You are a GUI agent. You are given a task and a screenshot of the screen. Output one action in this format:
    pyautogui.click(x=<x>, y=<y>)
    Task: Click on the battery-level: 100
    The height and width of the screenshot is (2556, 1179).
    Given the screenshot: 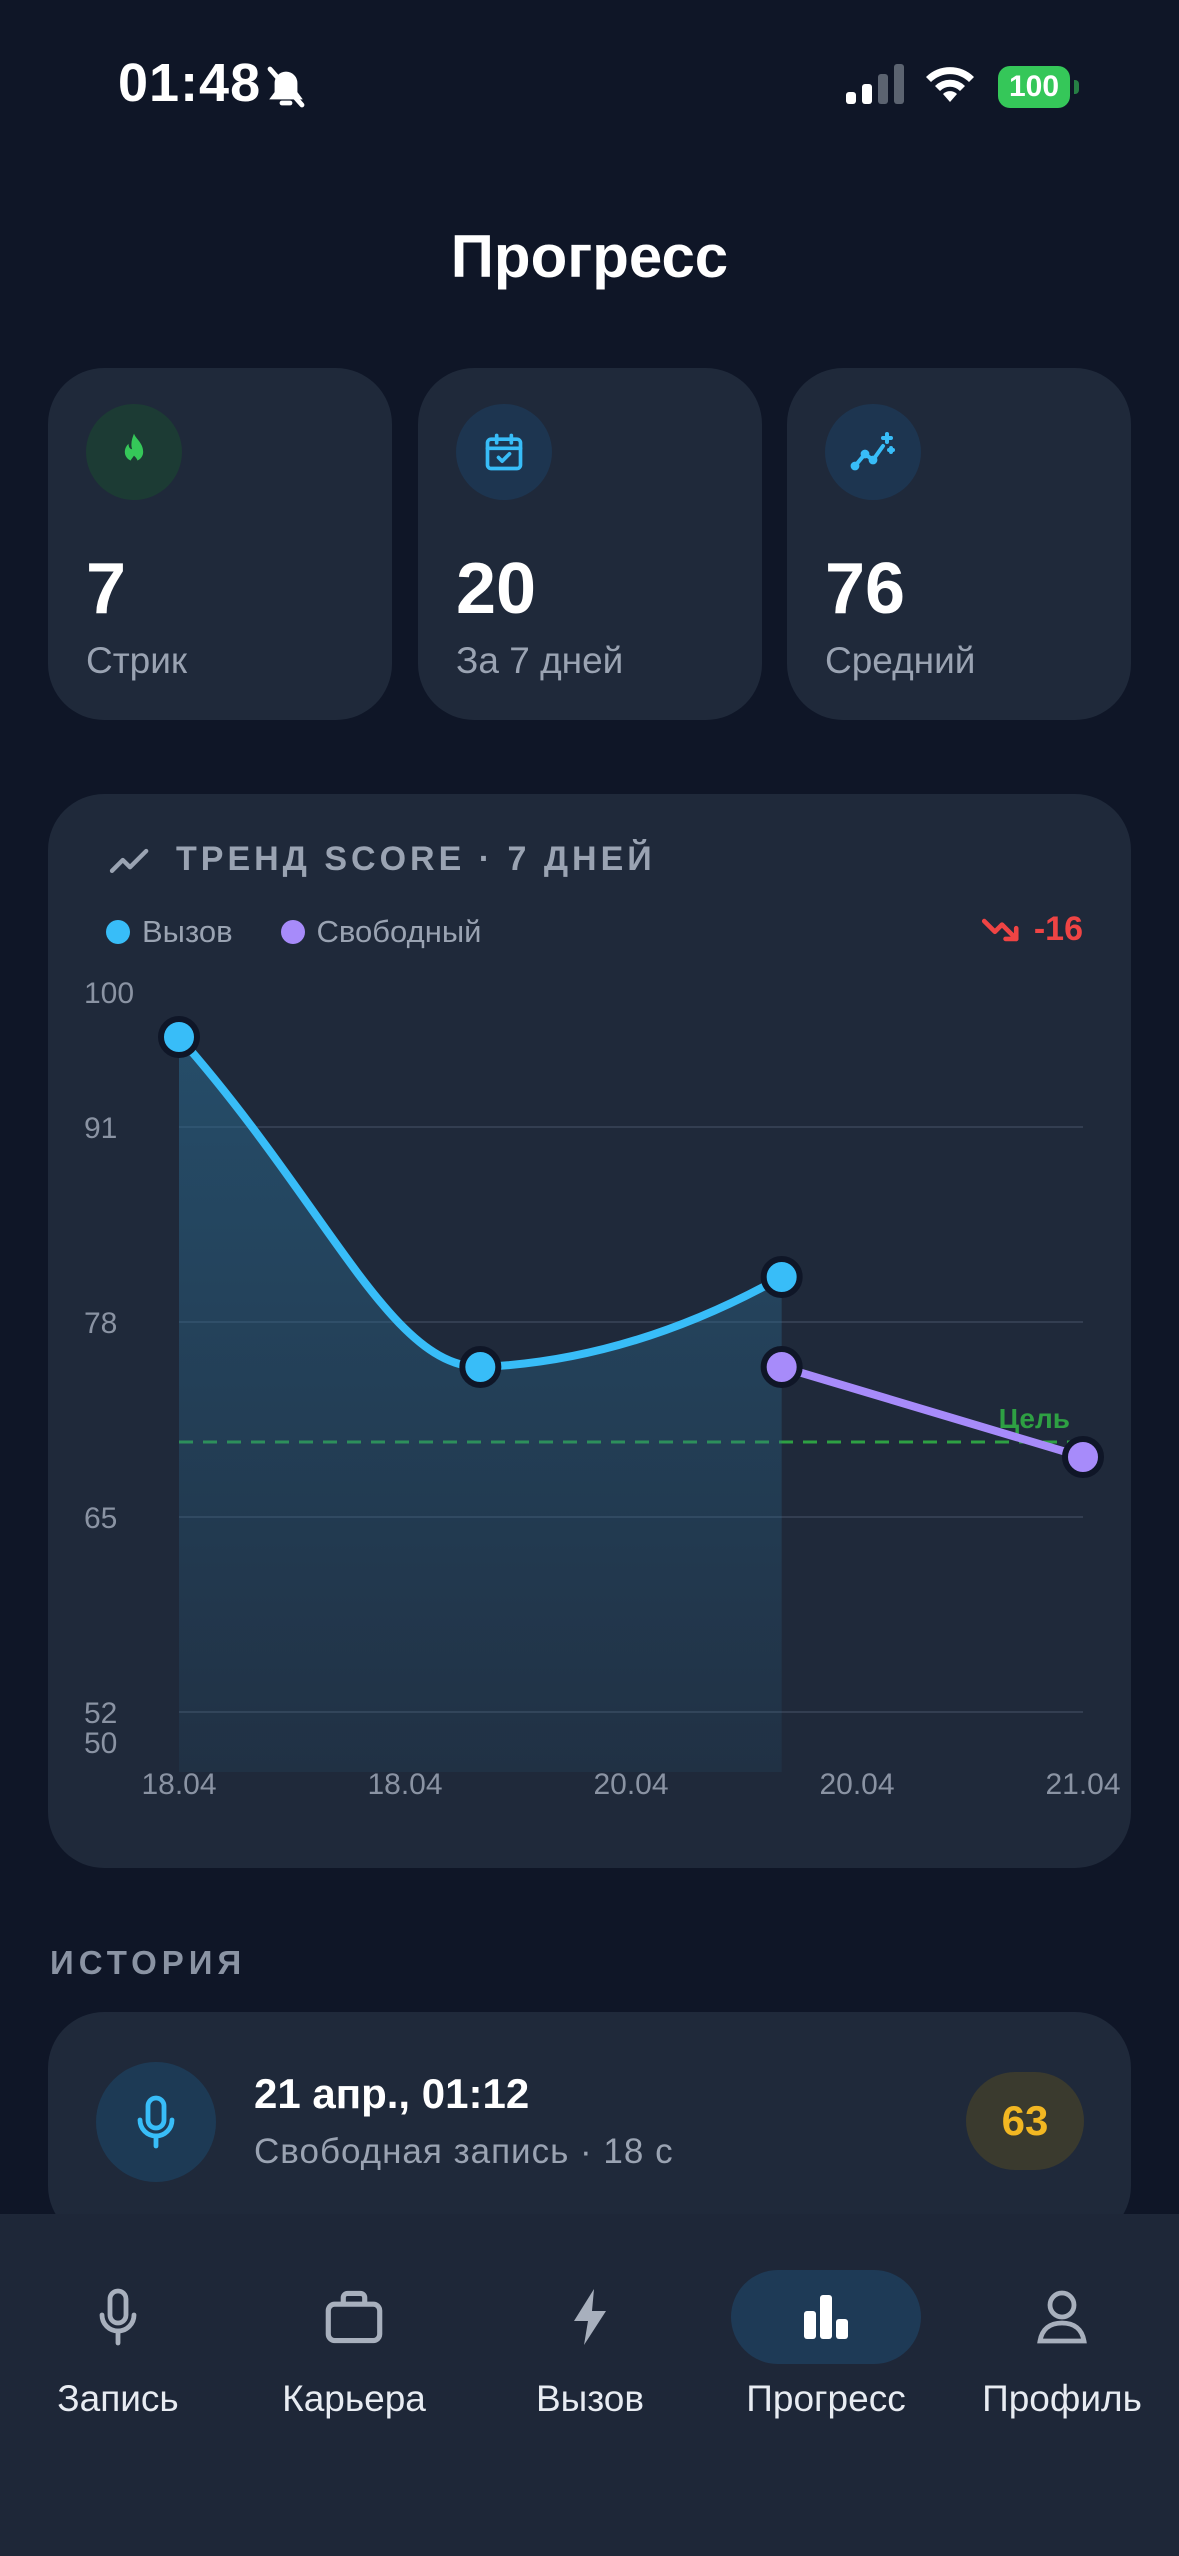 What is the action you would take?
    pyautogui.click(x=1034, y=87)
    